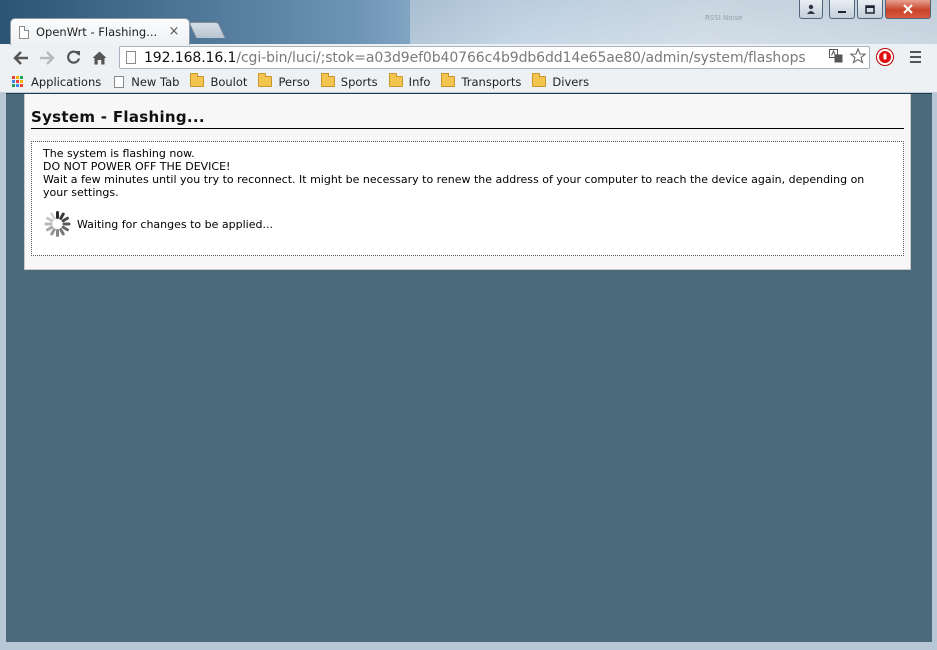 This screenshot has height=650, width=937. What do you see at coordinates (18, 81) in the screenshot?
I see `apps-grid-icon` at bounding box center [18, 81].